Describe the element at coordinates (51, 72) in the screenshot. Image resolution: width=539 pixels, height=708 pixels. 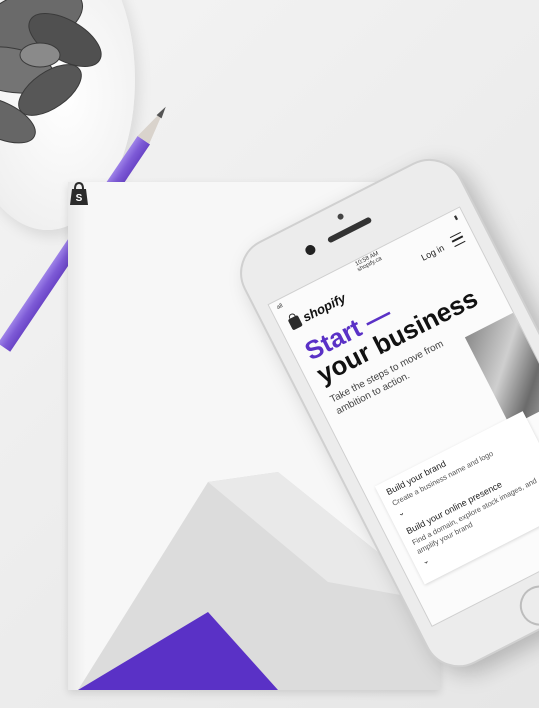
I see `succulent-plant` at that location.